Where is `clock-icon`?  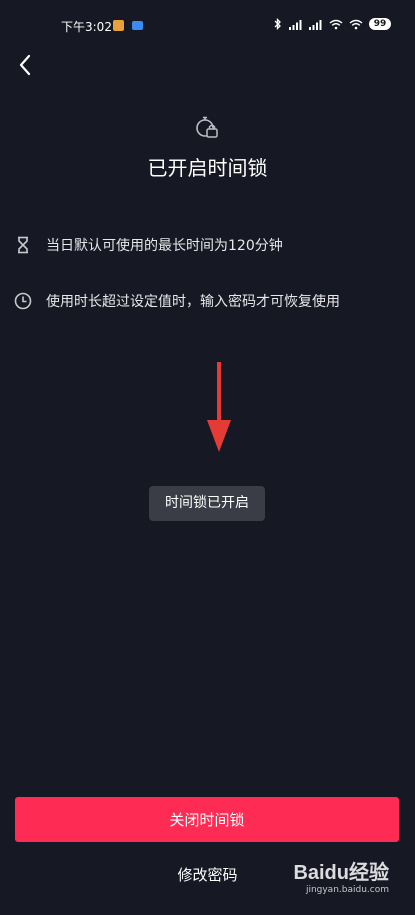
clock-icon is located at coordinates (23, 301).